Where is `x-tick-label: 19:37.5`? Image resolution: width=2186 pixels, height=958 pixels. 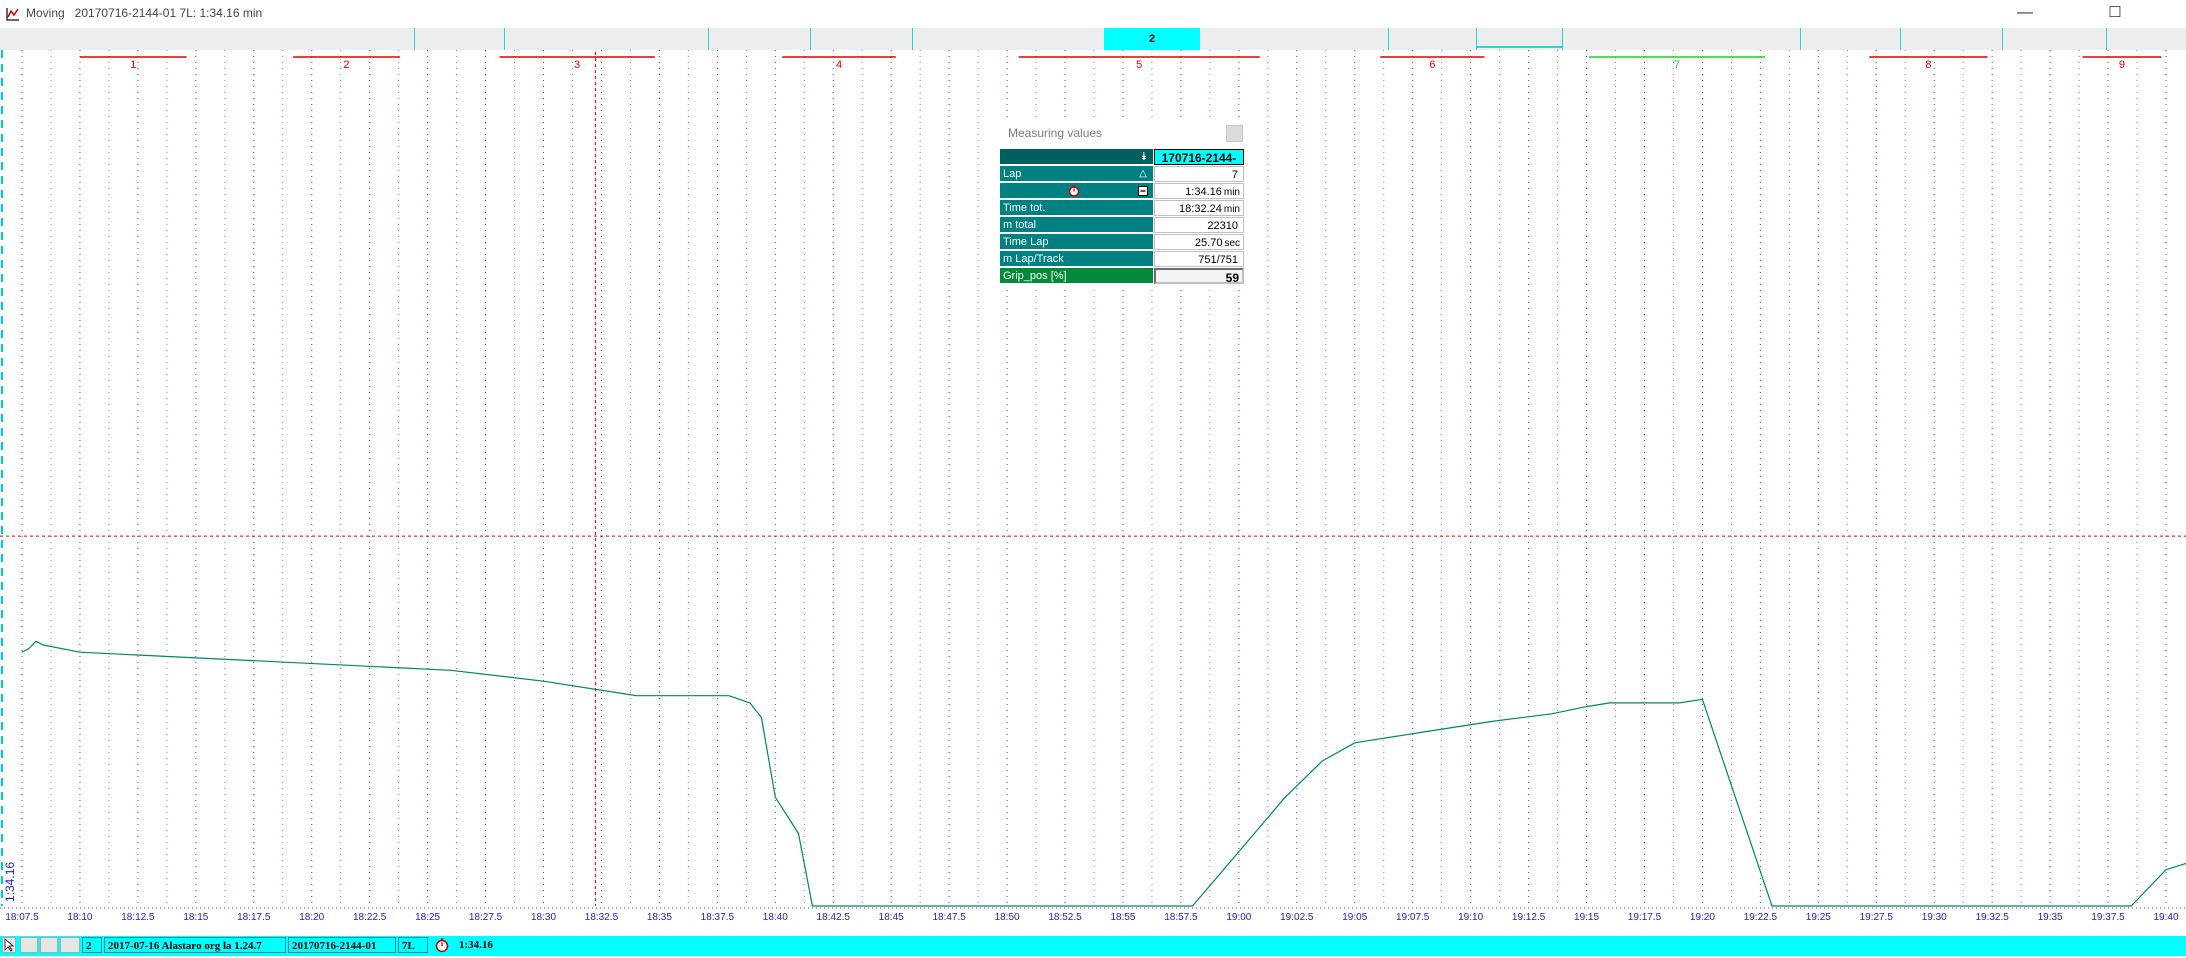 x-tick-label: 19:37.5 is located at coordinates (2108, 916).